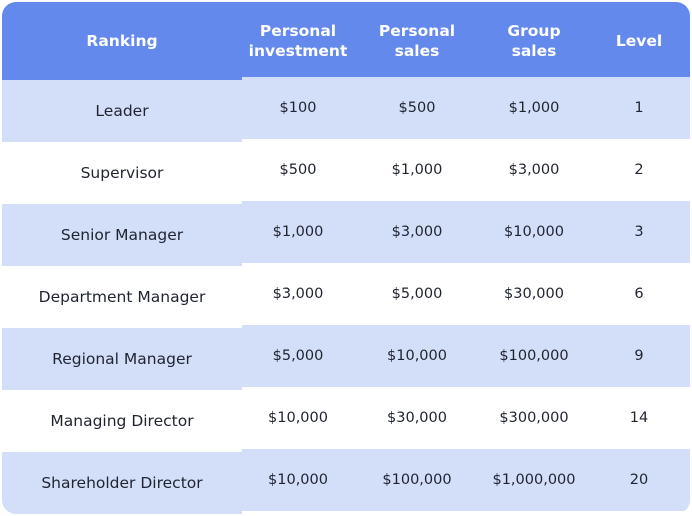 The image size is (692, 516). What do you see at coordinates (122, 359) in the screenshot?
I see `row-ranking-cell: Regional Manager` at bounding box center [122, 359].